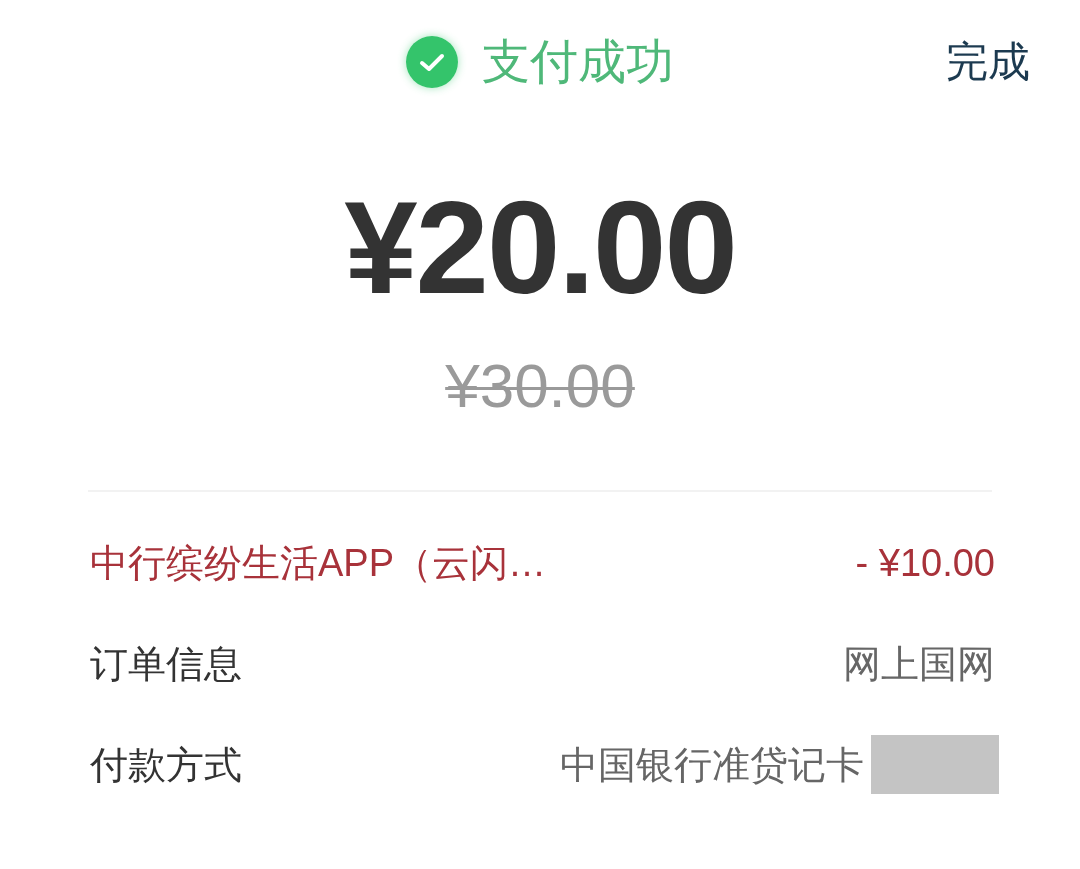 The width and height of the screenshot is (1080, 869). I want to click on row-label: 订单信息, so click(166, 663).